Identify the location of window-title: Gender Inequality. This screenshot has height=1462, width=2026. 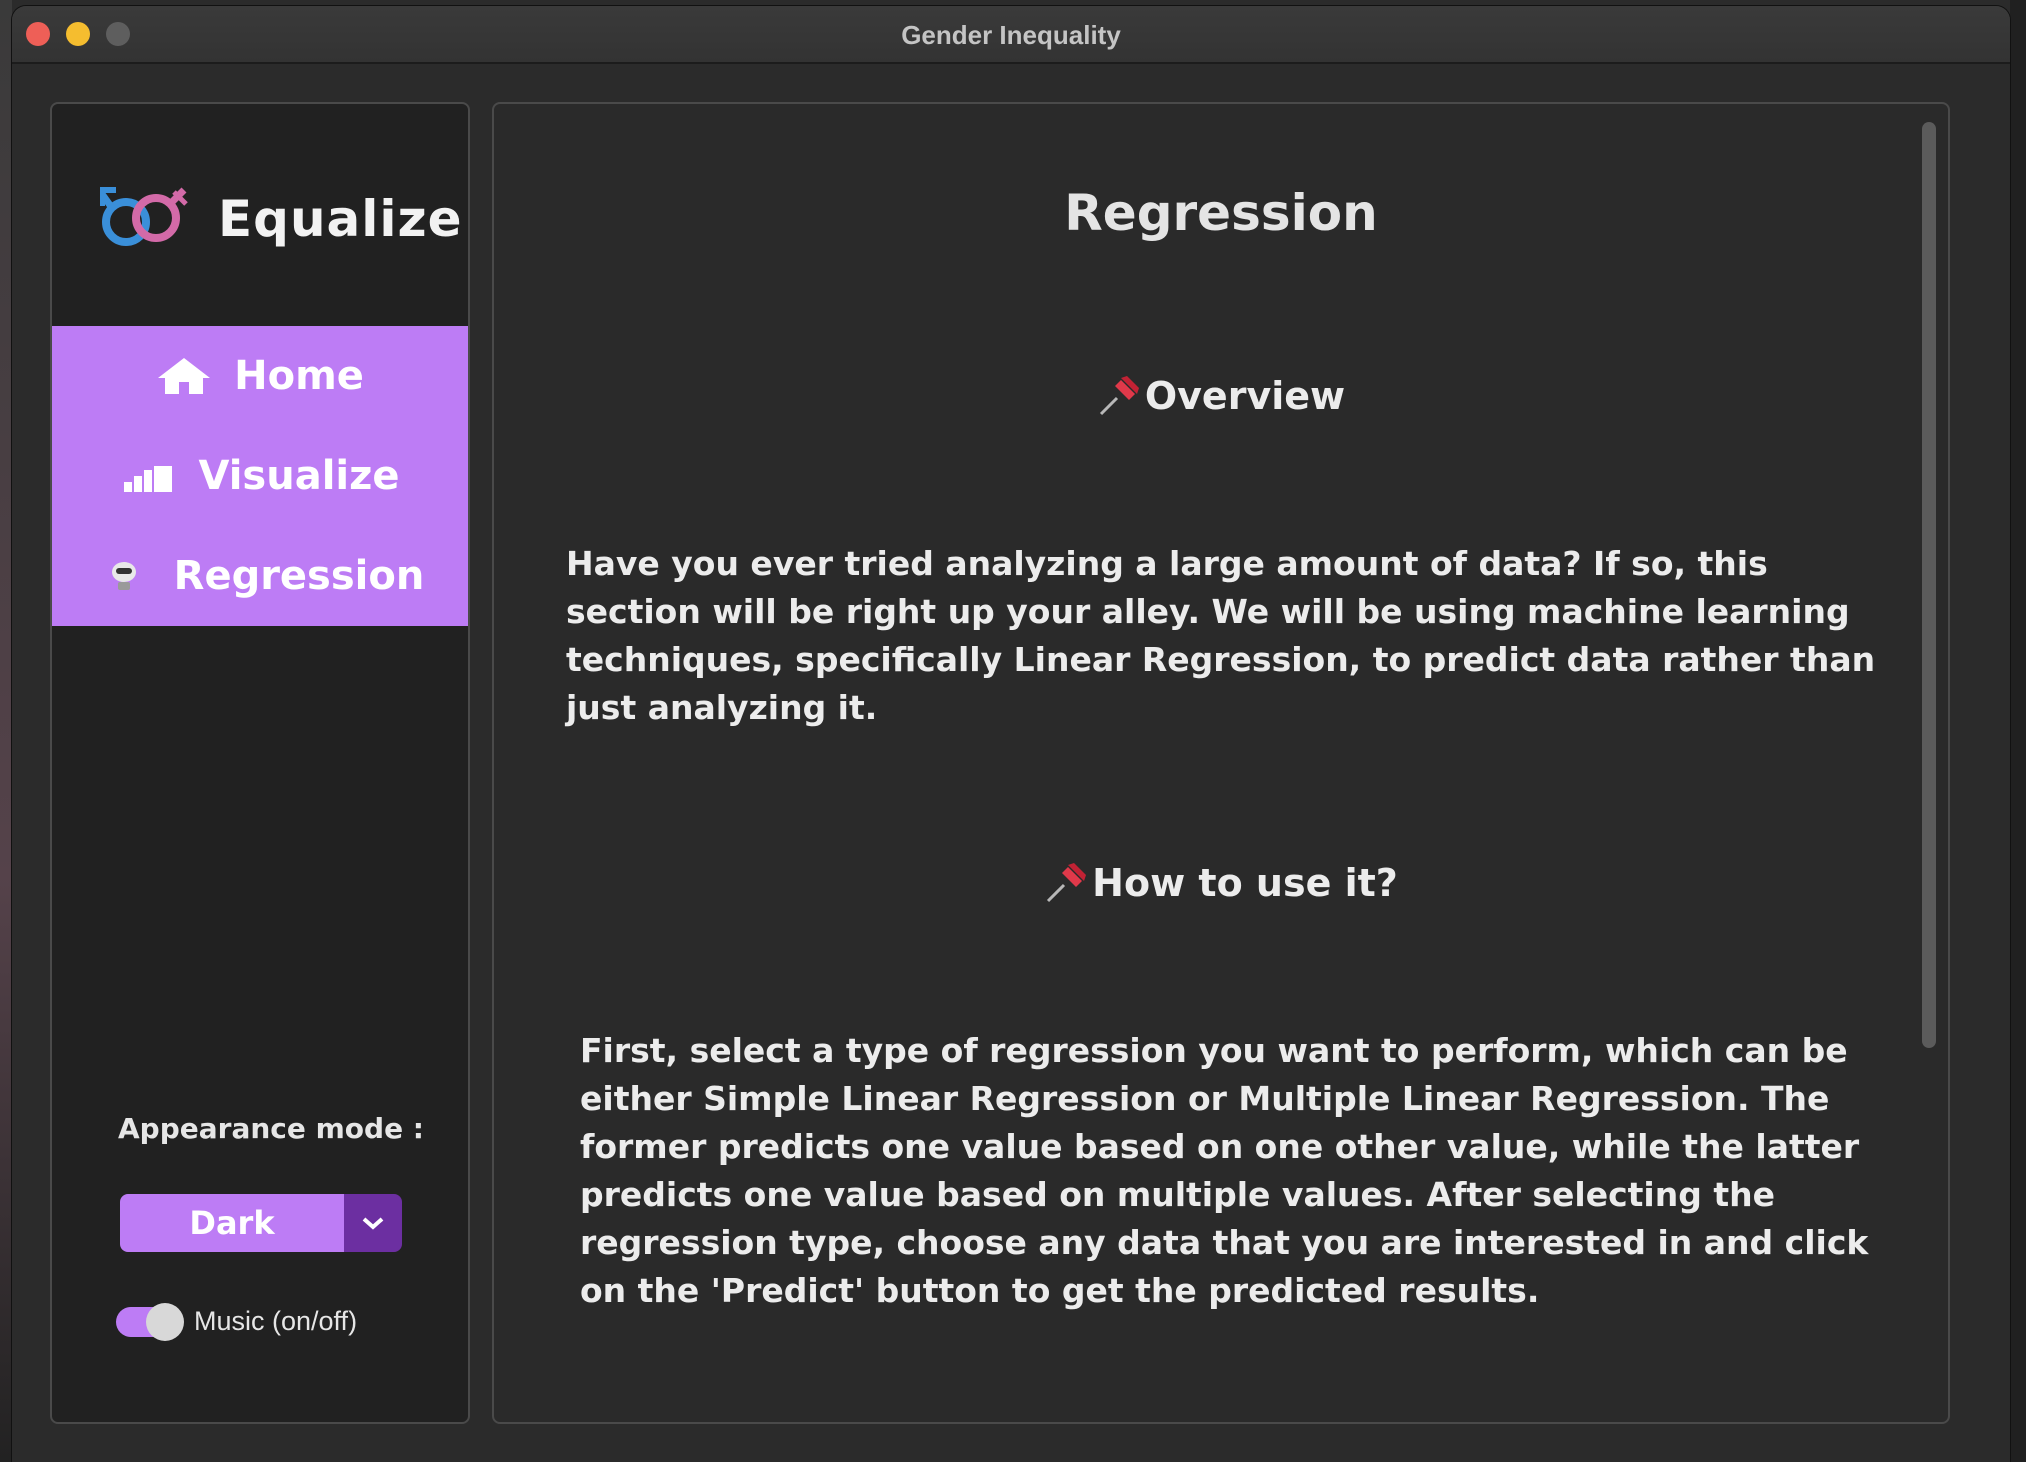
(1011, 35).